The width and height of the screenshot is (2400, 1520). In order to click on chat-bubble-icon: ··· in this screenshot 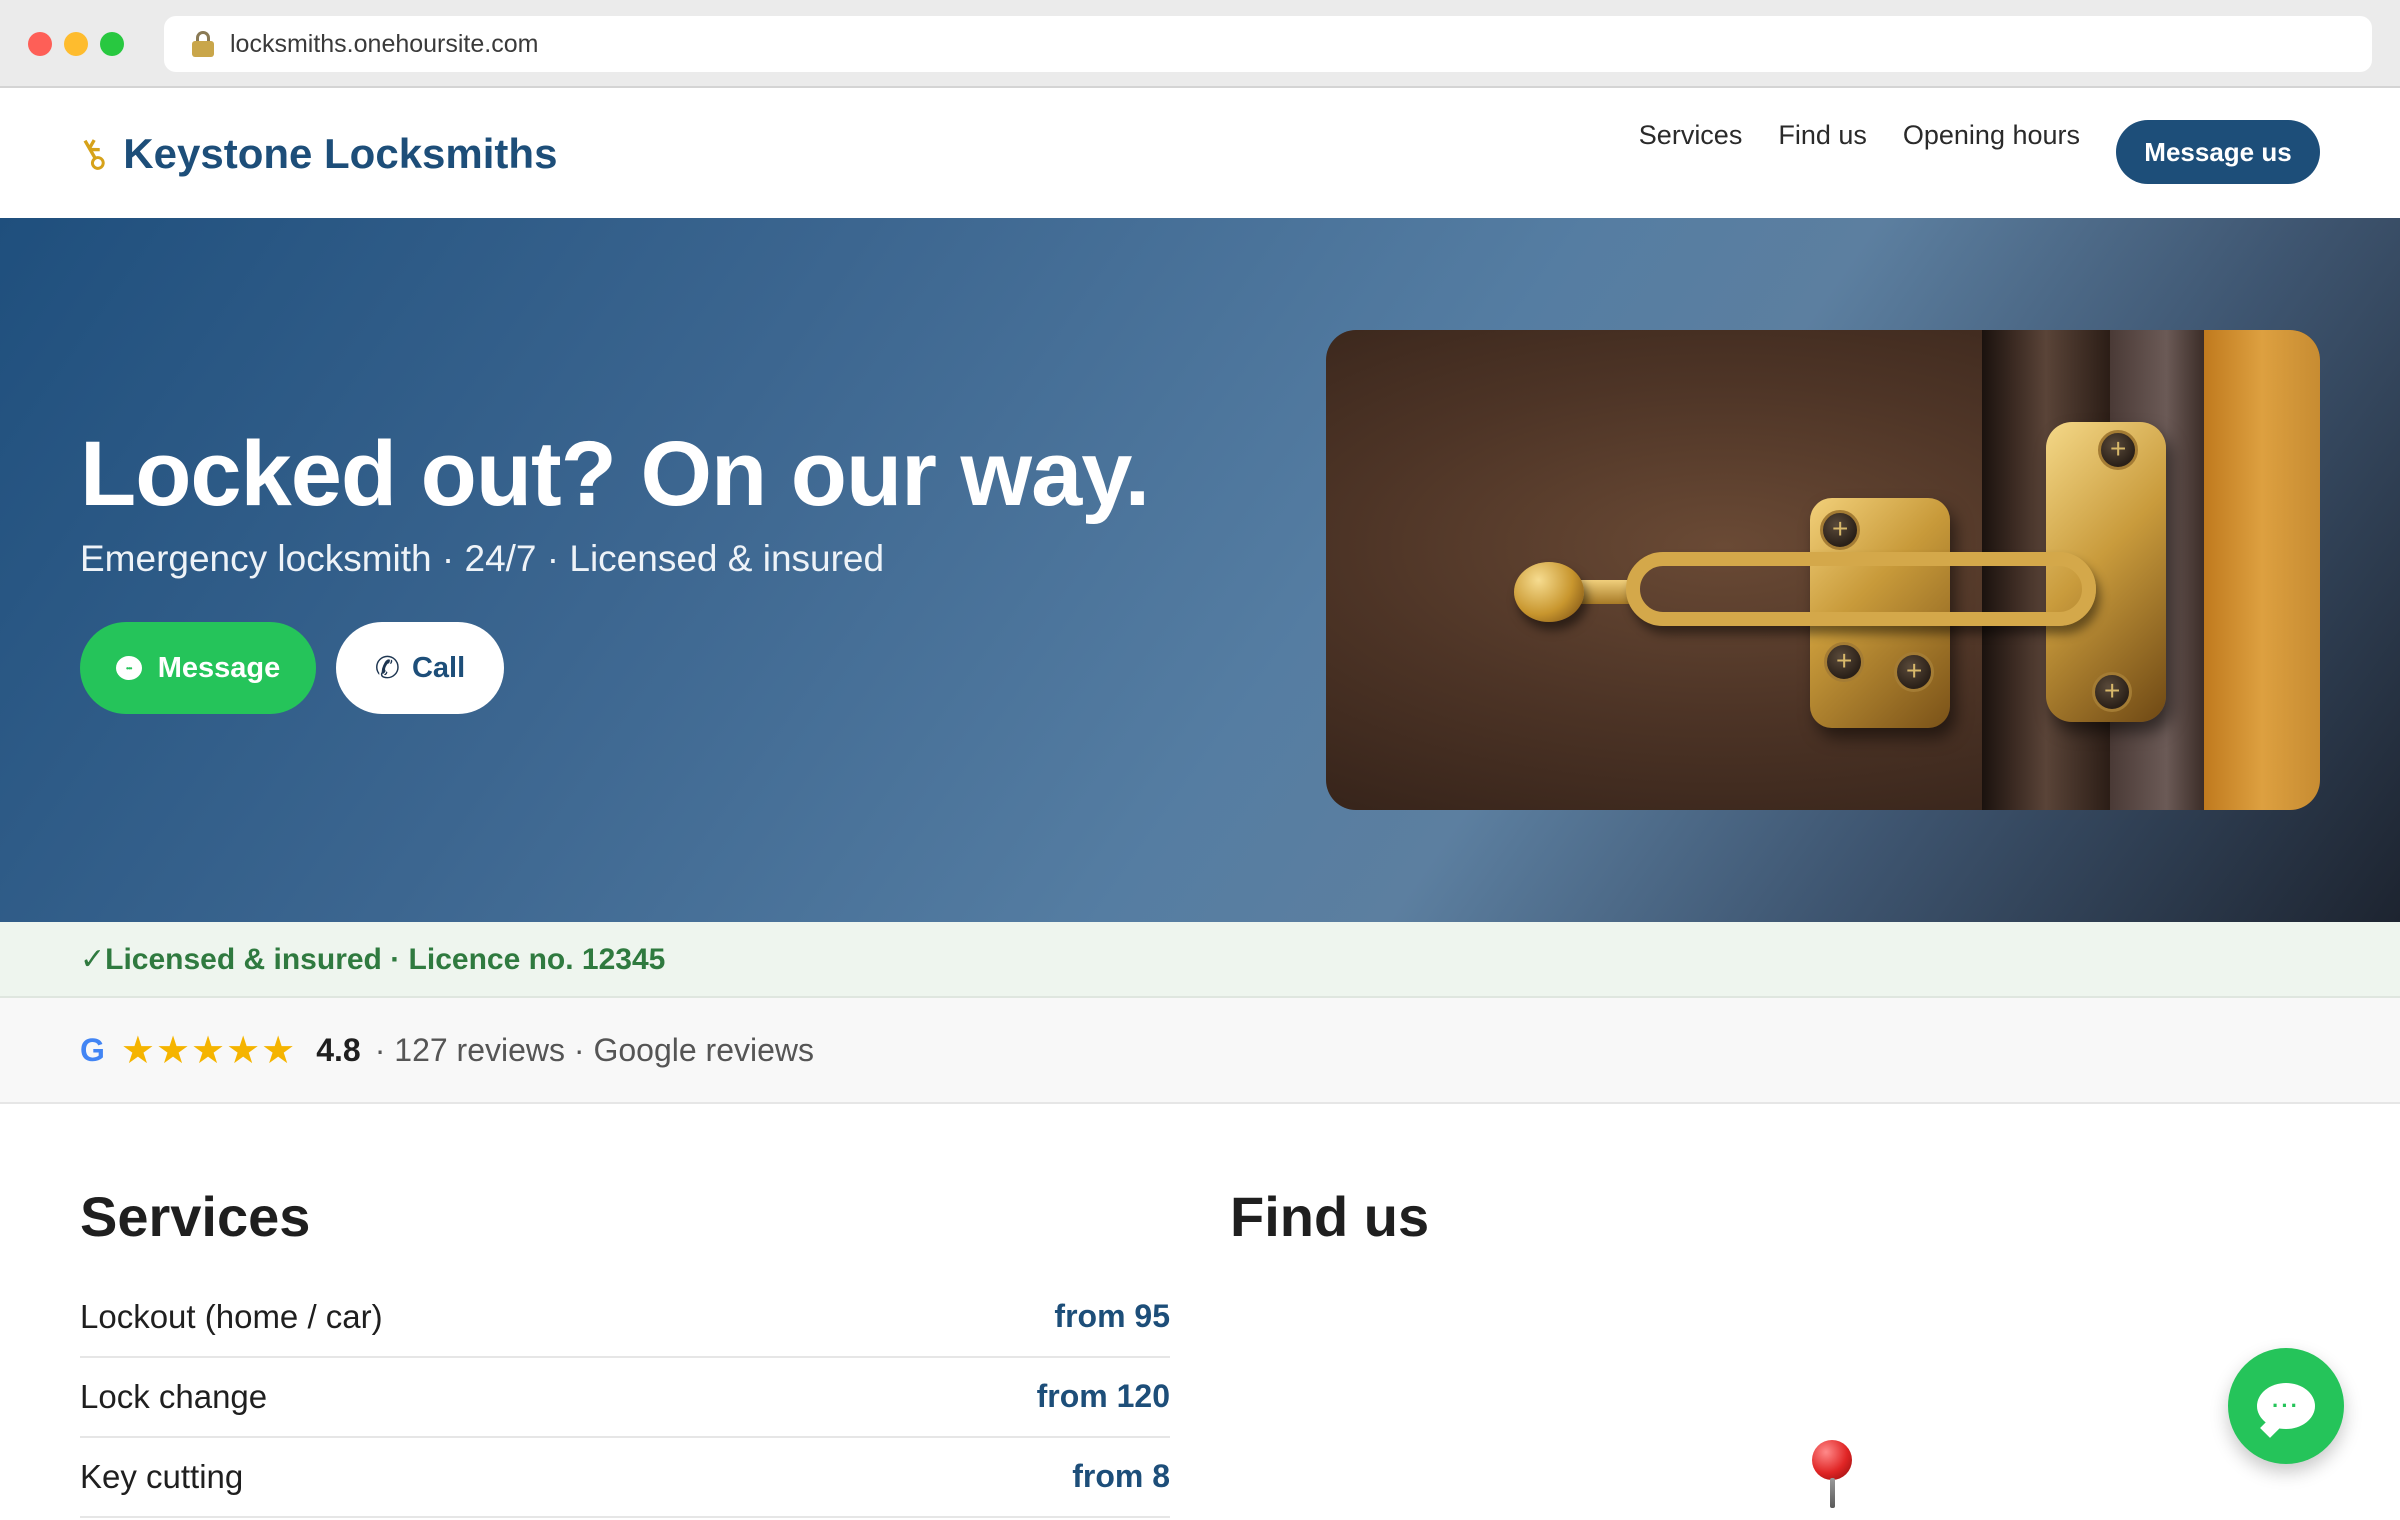, I will do `click(2286, 1406)`.